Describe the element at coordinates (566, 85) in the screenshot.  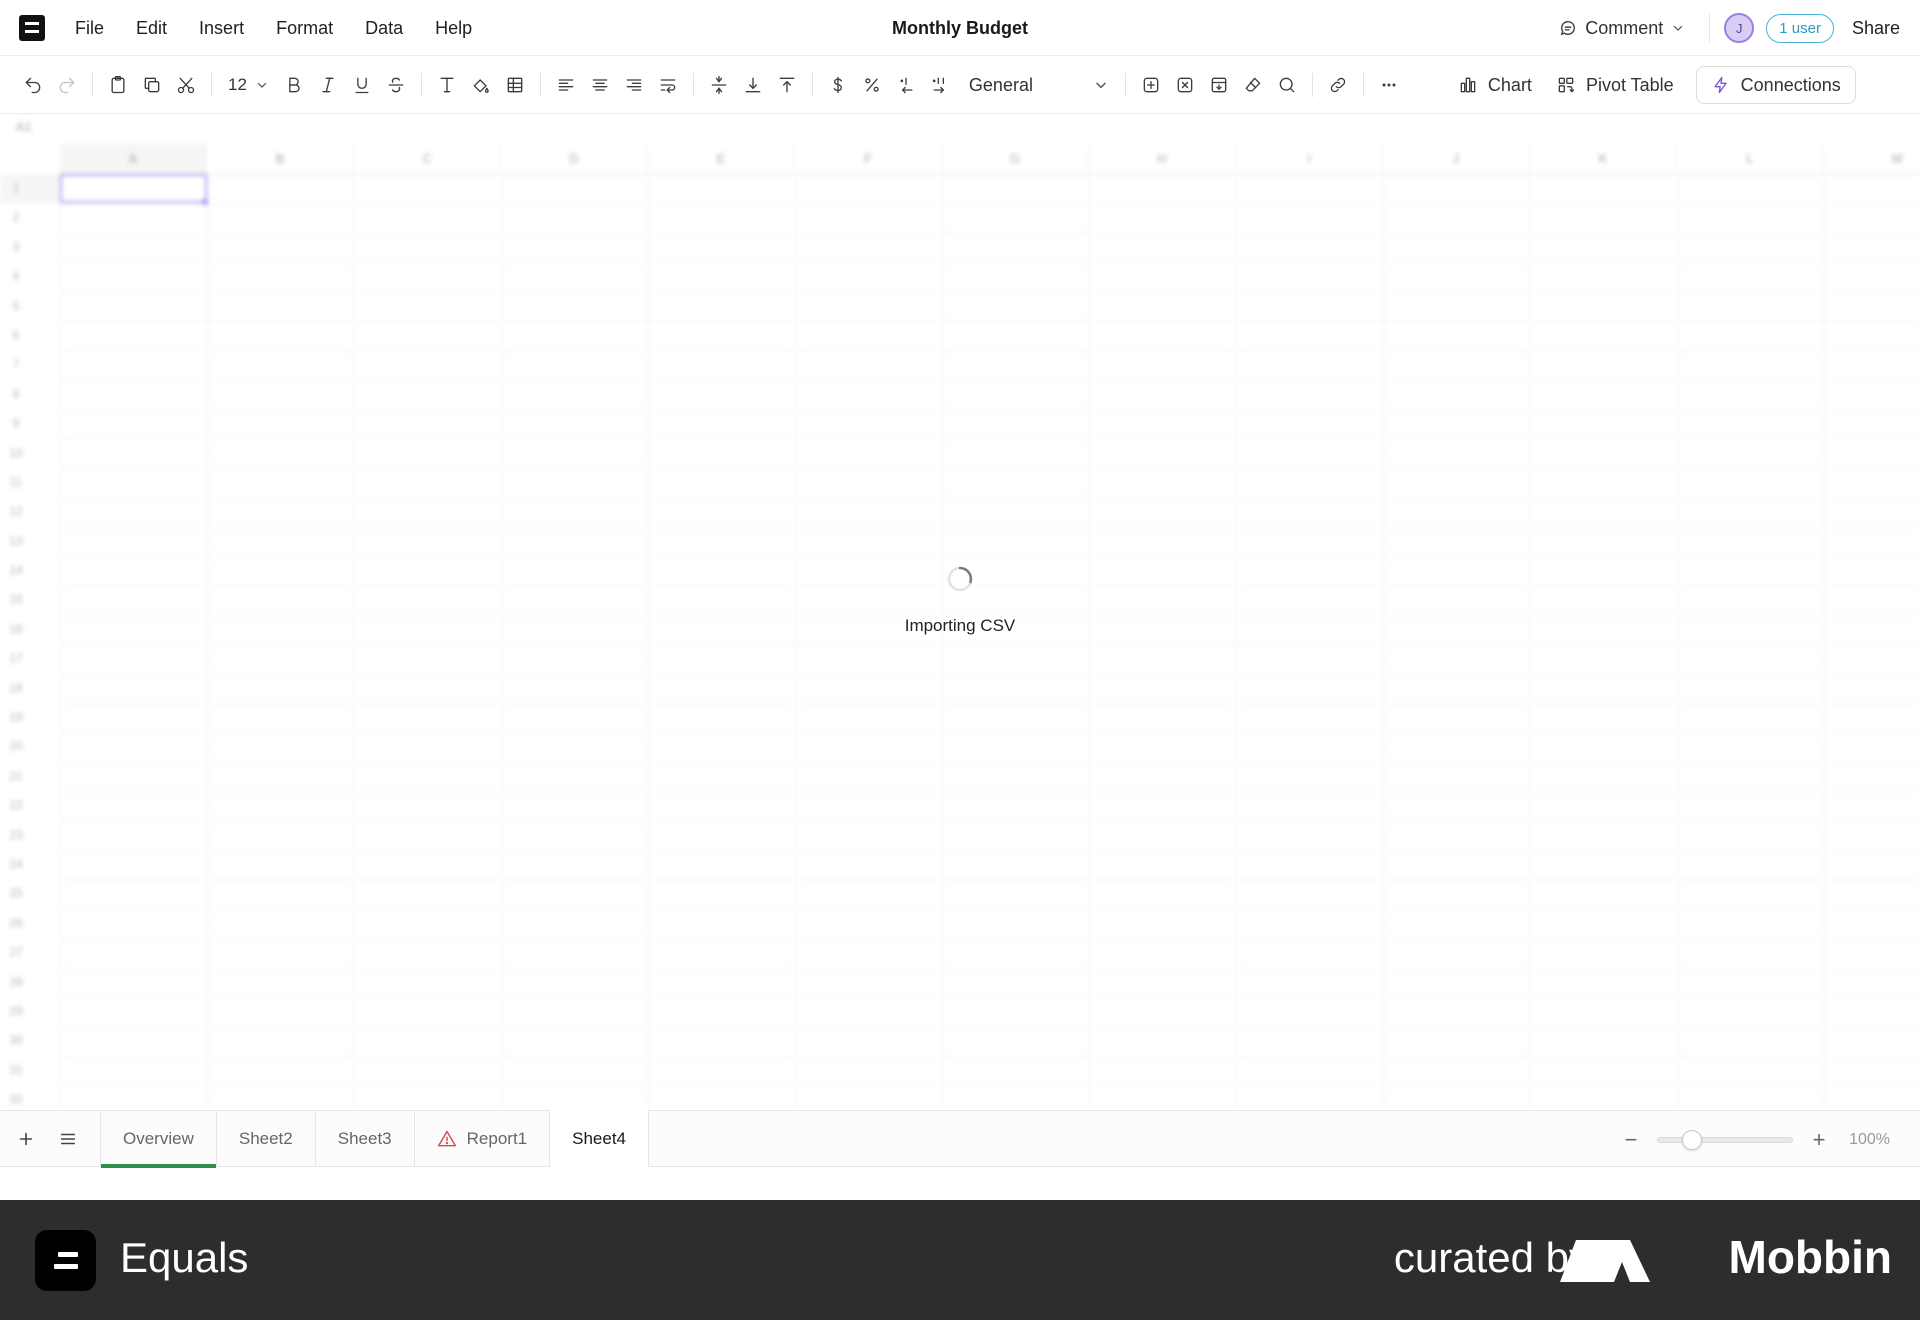
I see `align-left-icon` at that location.